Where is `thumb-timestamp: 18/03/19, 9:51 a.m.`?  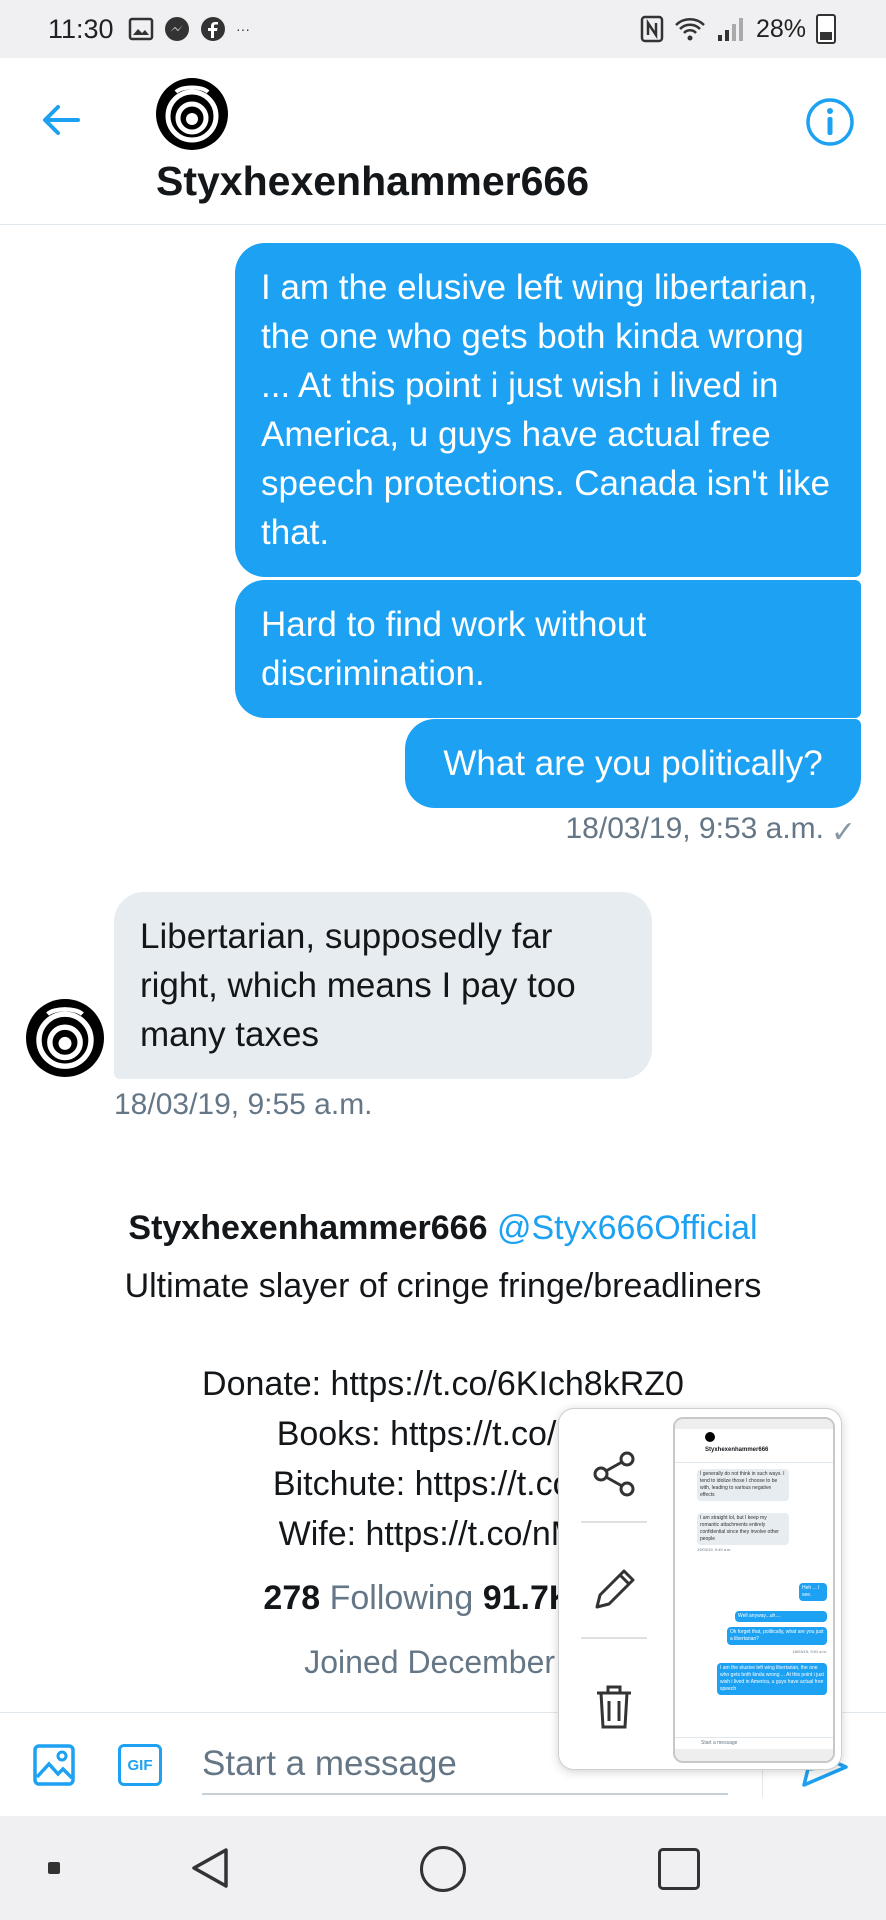 thumb-timestamp: 18/03/19, 9:51 a.m. is located at coordinates (809, 1651).